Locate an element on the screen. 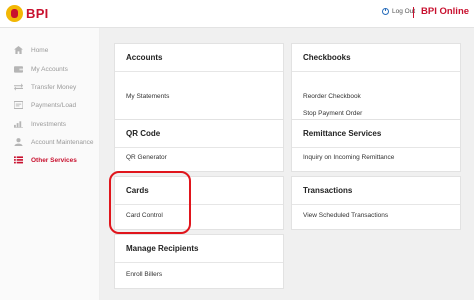 The image size is (474, 300). logo-text: BPI is located at coordinates (37, 13).